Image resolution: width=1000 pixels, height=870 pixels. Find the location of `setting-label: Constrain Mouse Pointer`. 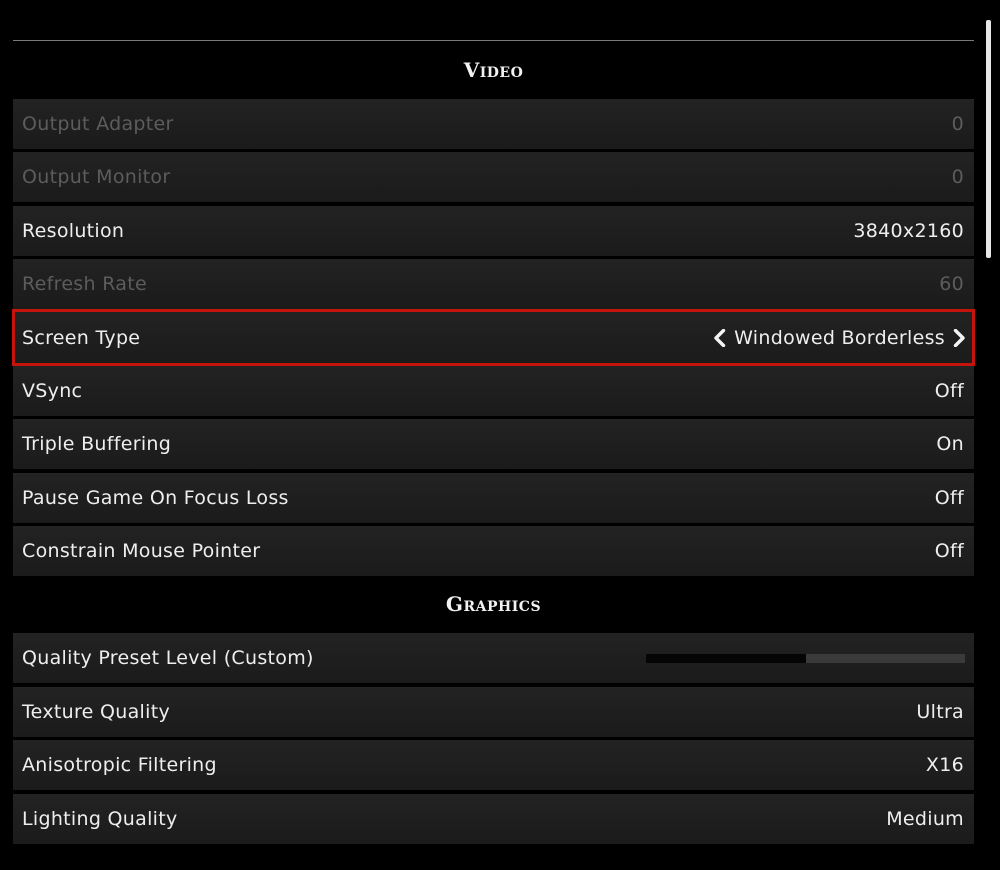

setting-label: Constrain Mouse Pointer is located at coordinates (141, 551).